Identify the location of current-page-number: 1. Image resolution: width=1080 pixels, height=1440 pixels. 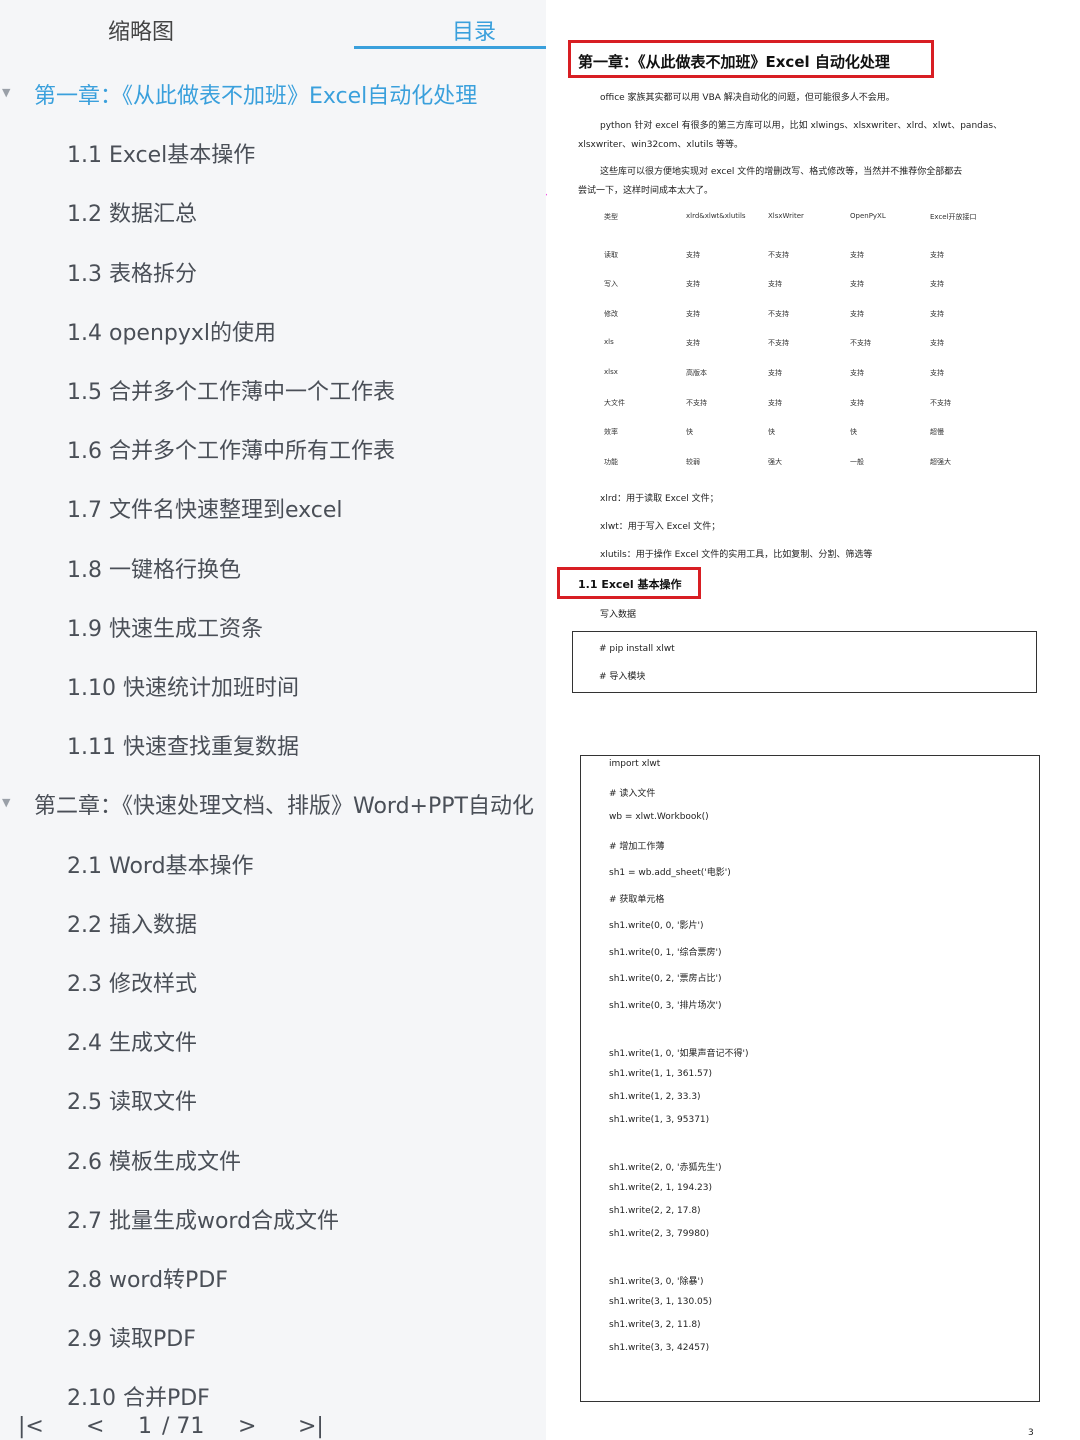
(145, 1426).